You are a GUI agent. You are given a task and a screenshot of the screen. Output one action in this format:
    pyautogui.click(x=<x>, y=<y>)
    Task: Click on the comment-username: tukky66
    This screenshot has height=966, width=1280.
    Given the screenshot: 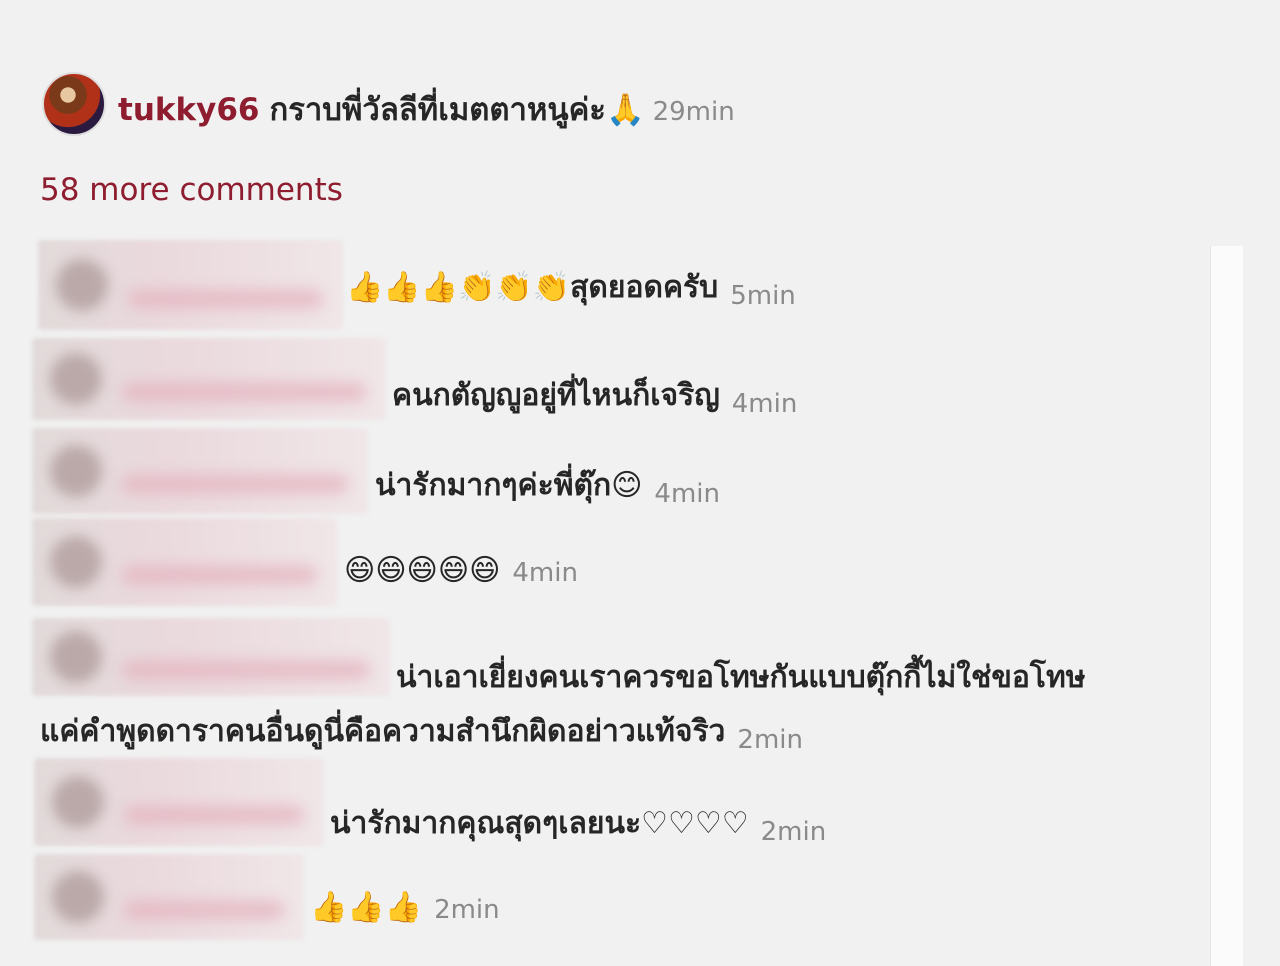 What is the action you would take?
    pyautogui.click(x=188, y=110)
    